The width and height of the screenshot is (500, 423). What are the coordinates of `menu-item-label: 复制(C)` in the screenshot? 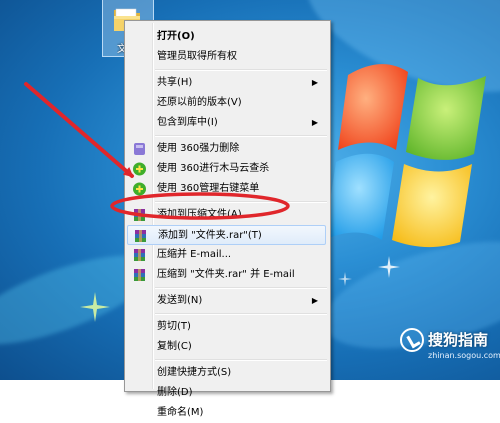 It's located at (174, 346).